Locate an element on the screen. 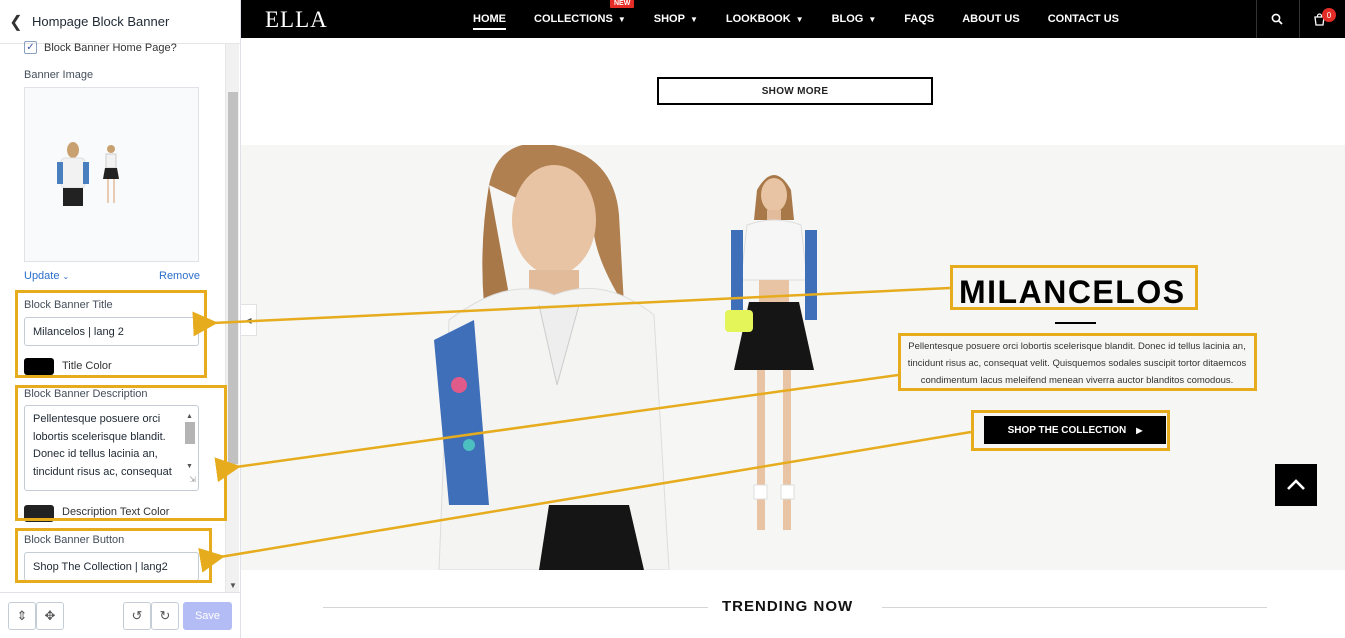  banner-button-input: Shop The Collection | lang2 is located at coordinates (111, 566).